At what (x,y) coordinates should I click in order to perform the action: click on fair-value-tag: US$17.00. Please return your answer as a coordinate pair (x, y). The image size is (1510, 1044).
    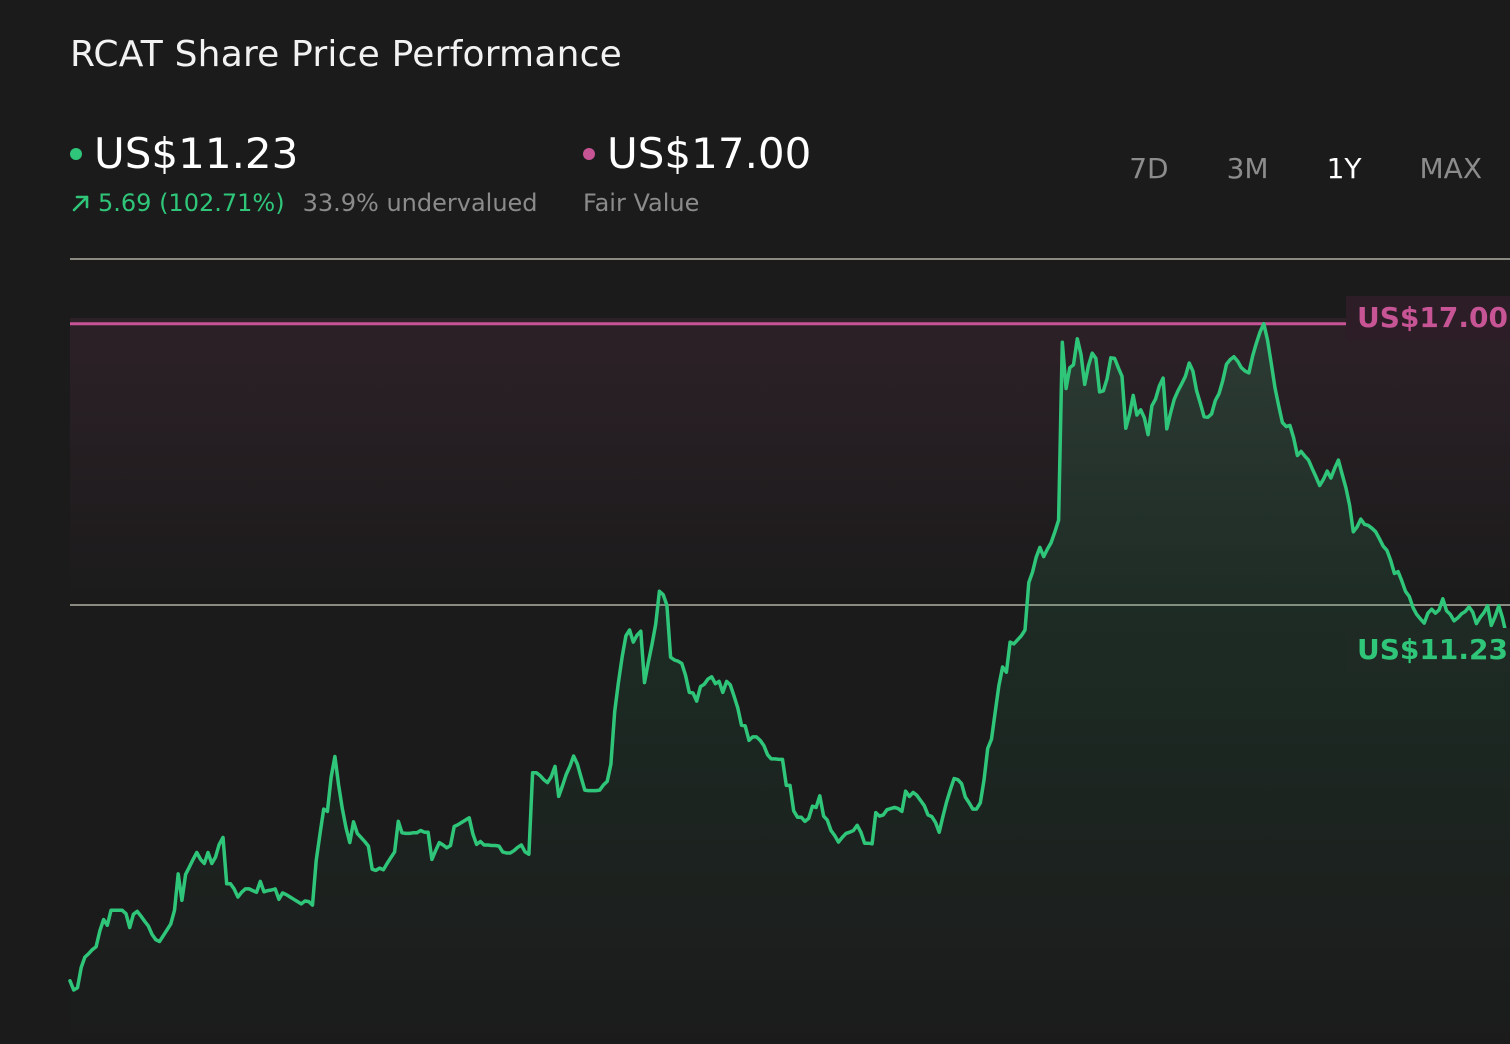
    Looking at the image, I should click on (1432, 317).